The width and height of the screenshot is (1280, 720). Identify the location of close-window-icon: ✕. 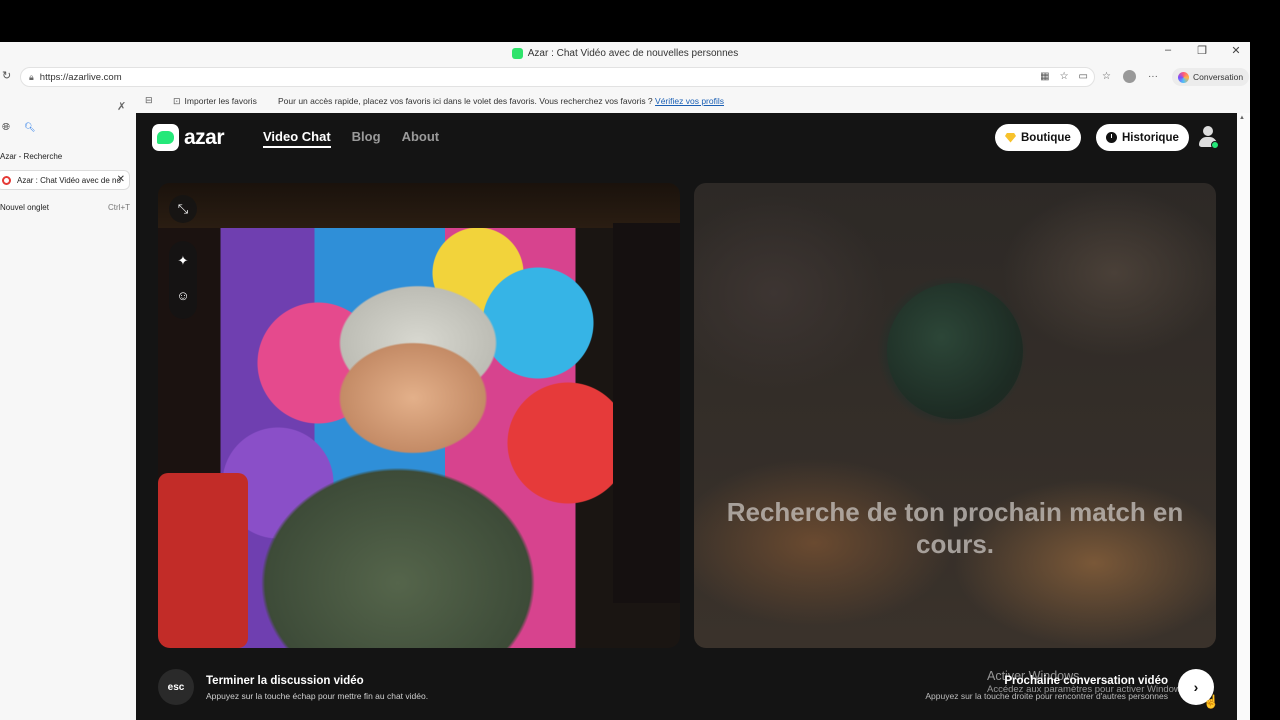
(1236, 50).